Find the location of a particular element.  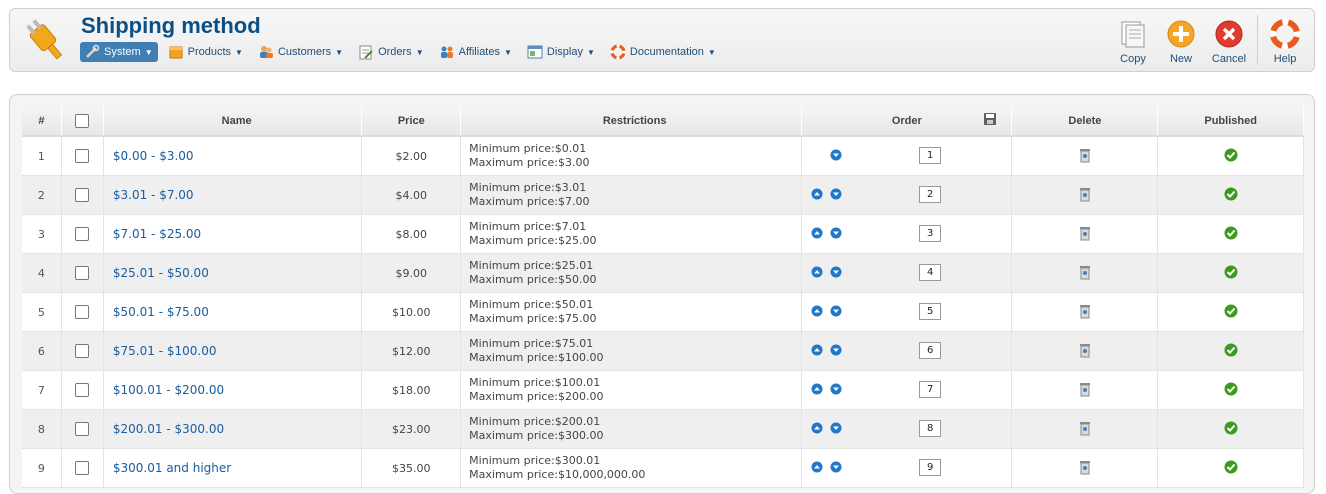

menu-affiliates: Affiliates ▼ is located at coordinates (476, 52).